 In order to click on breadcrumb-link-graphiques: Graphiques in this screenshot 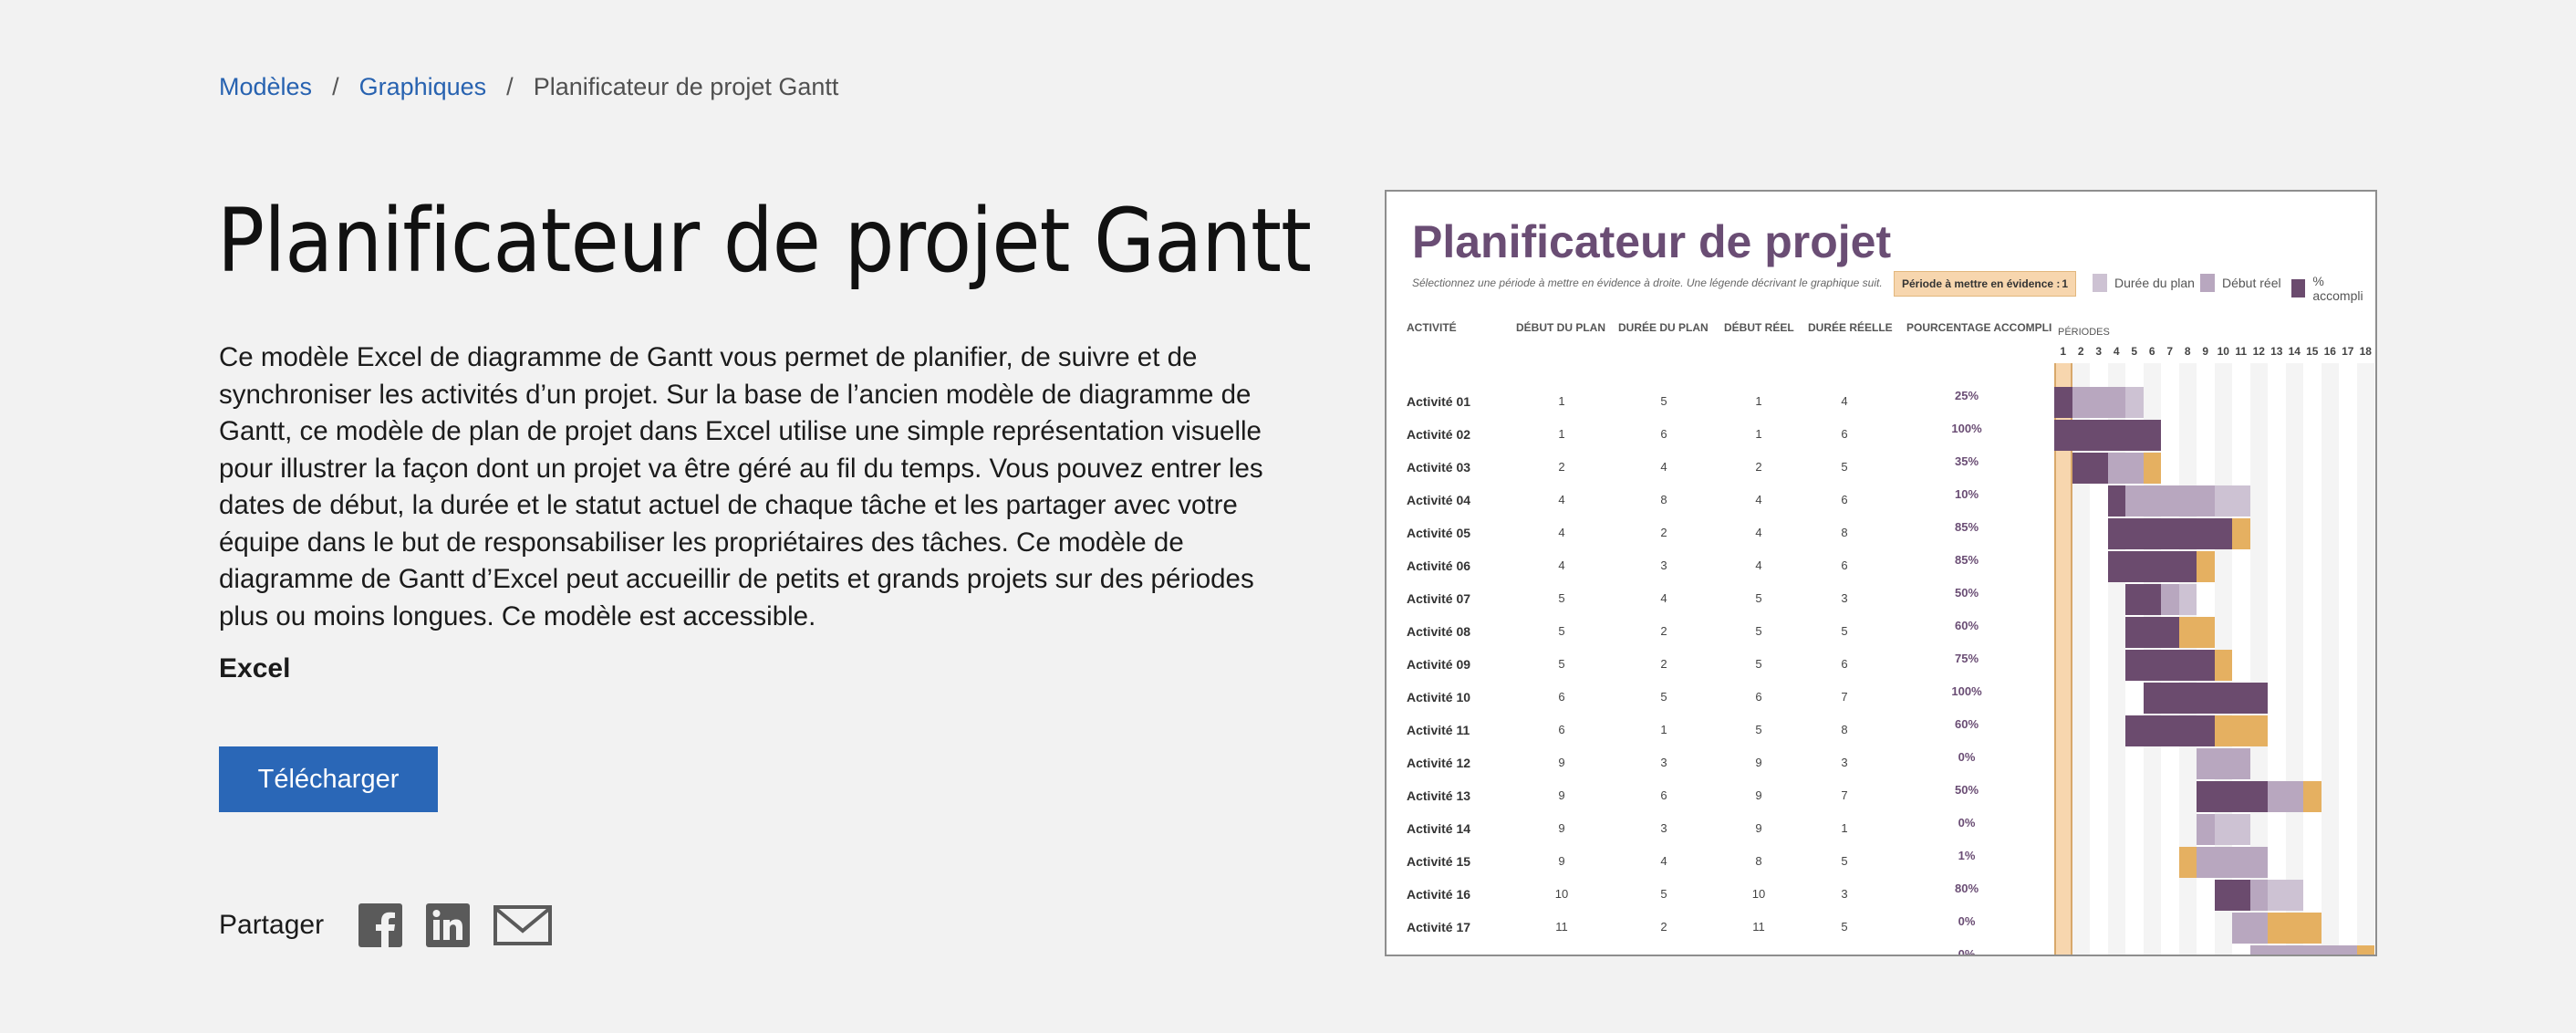, I will do `click(423, 87)`.